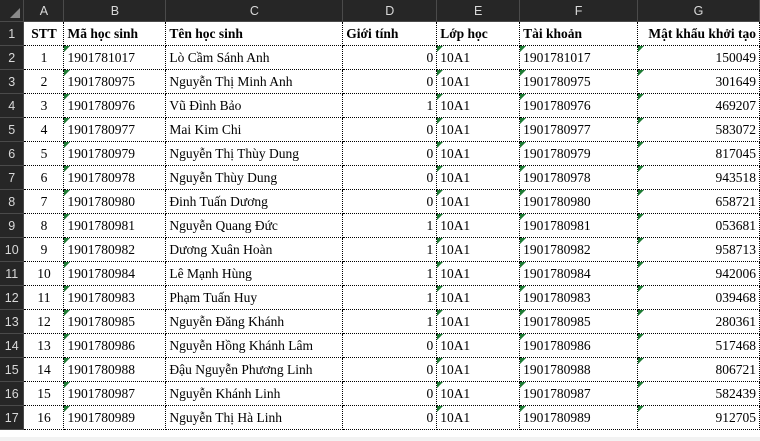 Image resolution: width=760 pixels, height=441 pixels. I want to click on cell-tai-khoan: 1901780976, so click(578, 105).